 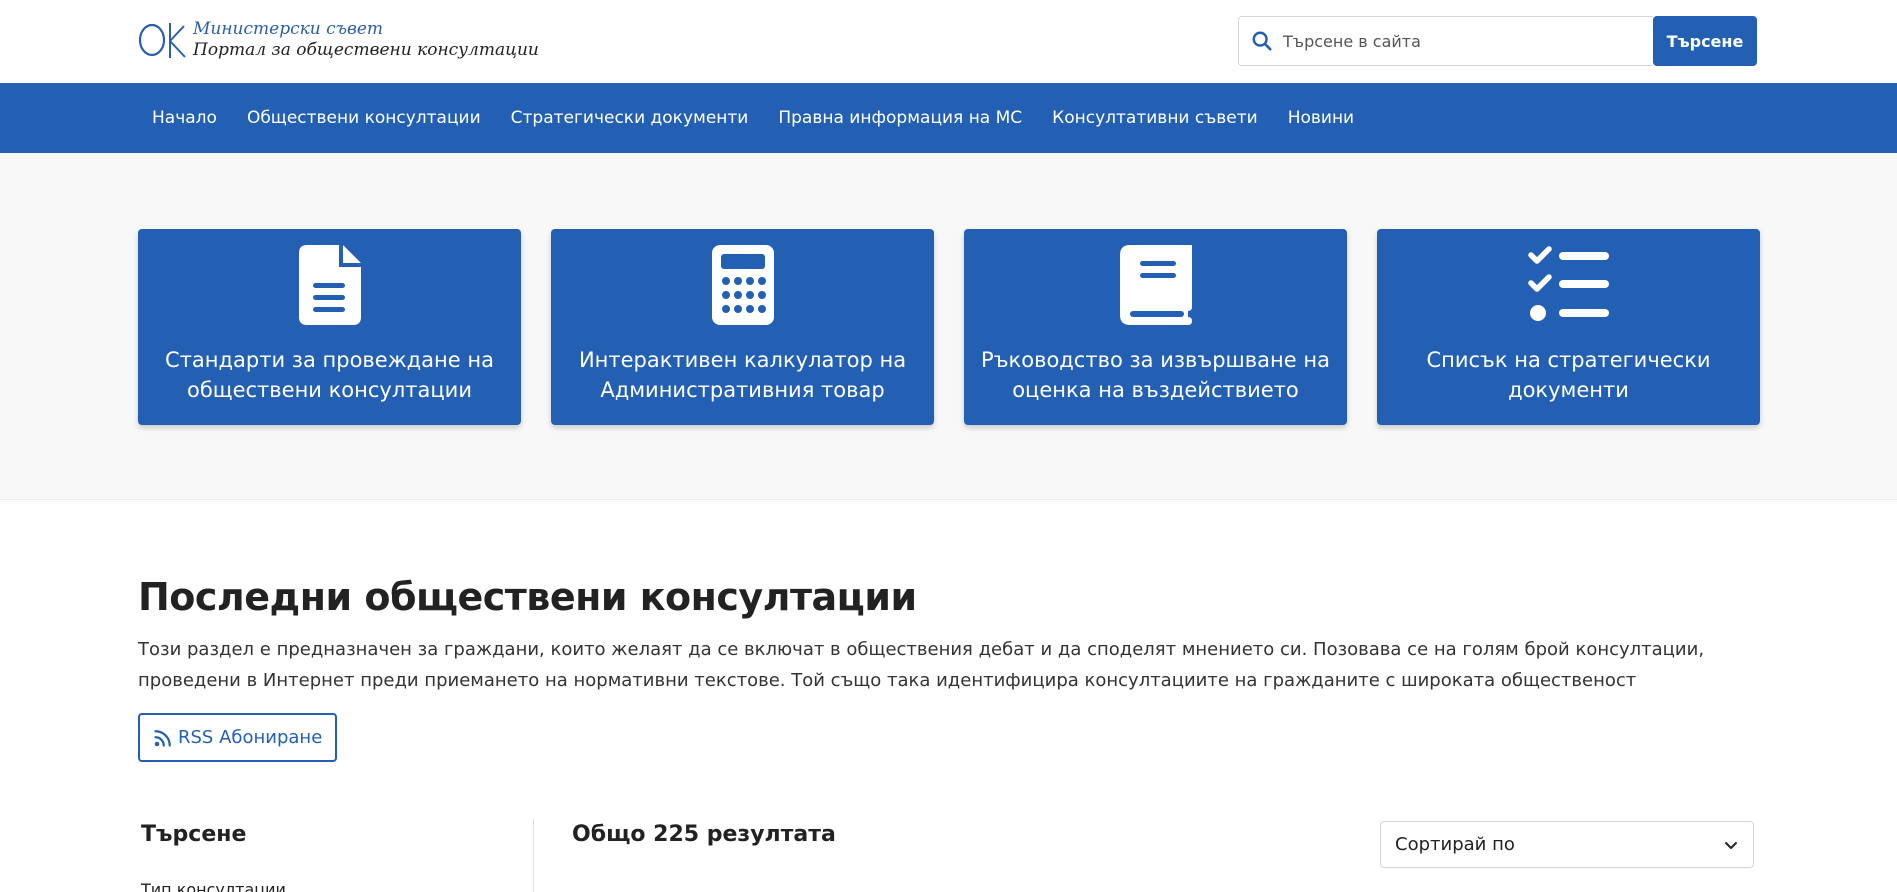 What do you see at coordinates (184, 118) in the screenshot?
I see `nav-item-home: Начало` at bounding box center [184, 118].